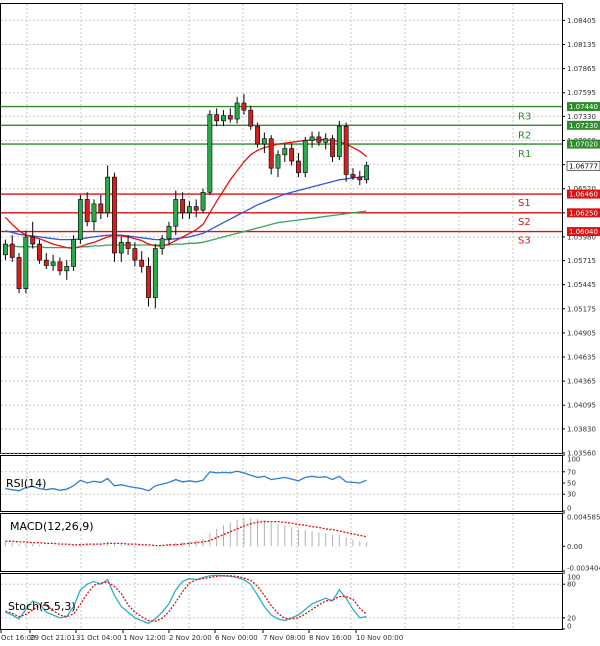 This screenshot has height=646, width=600. What do you see at coordinates (571, 601) in the screenshot?
I see `stoch-axis: 10080200` at bounding box center [571, 601].